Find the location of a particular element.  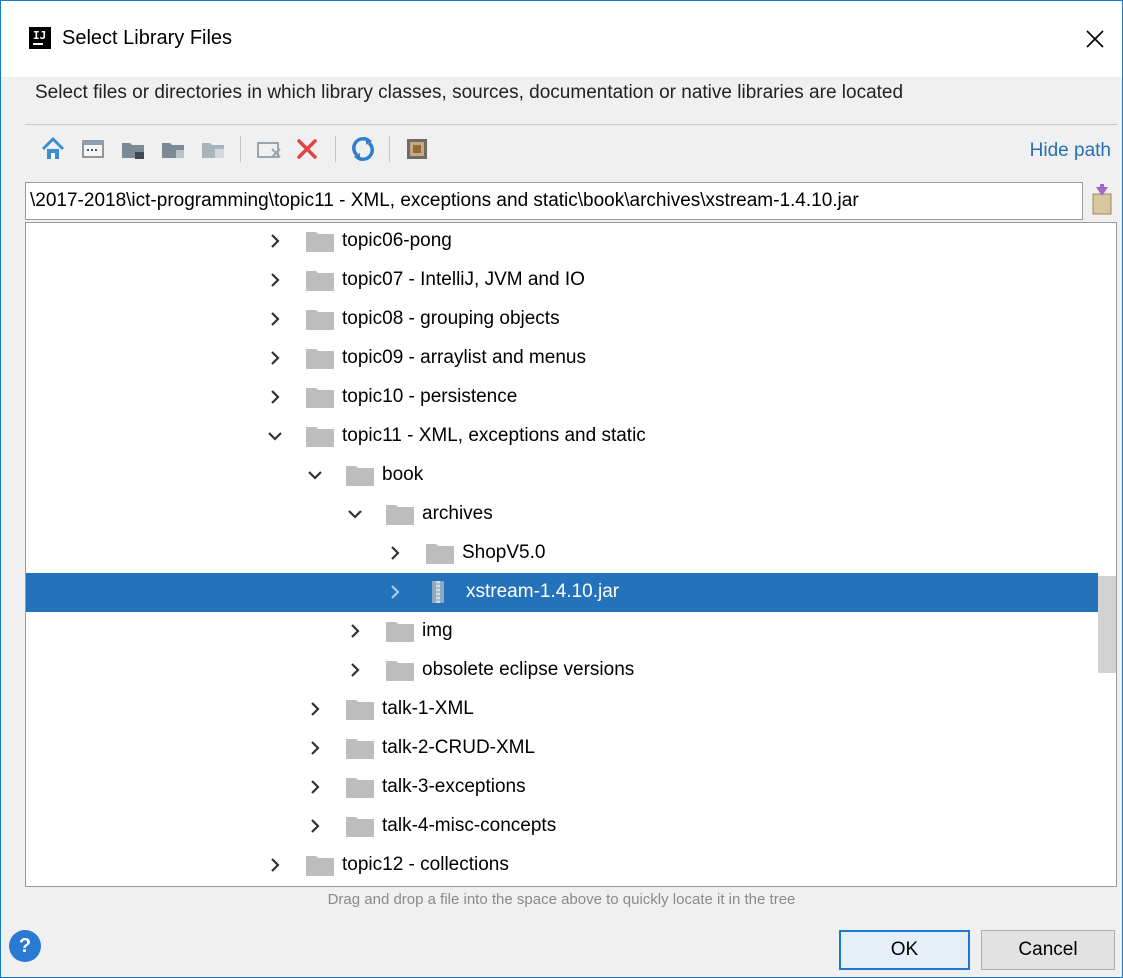

tree-folder-row: topic06-pong is located at coordinates (562, 242).